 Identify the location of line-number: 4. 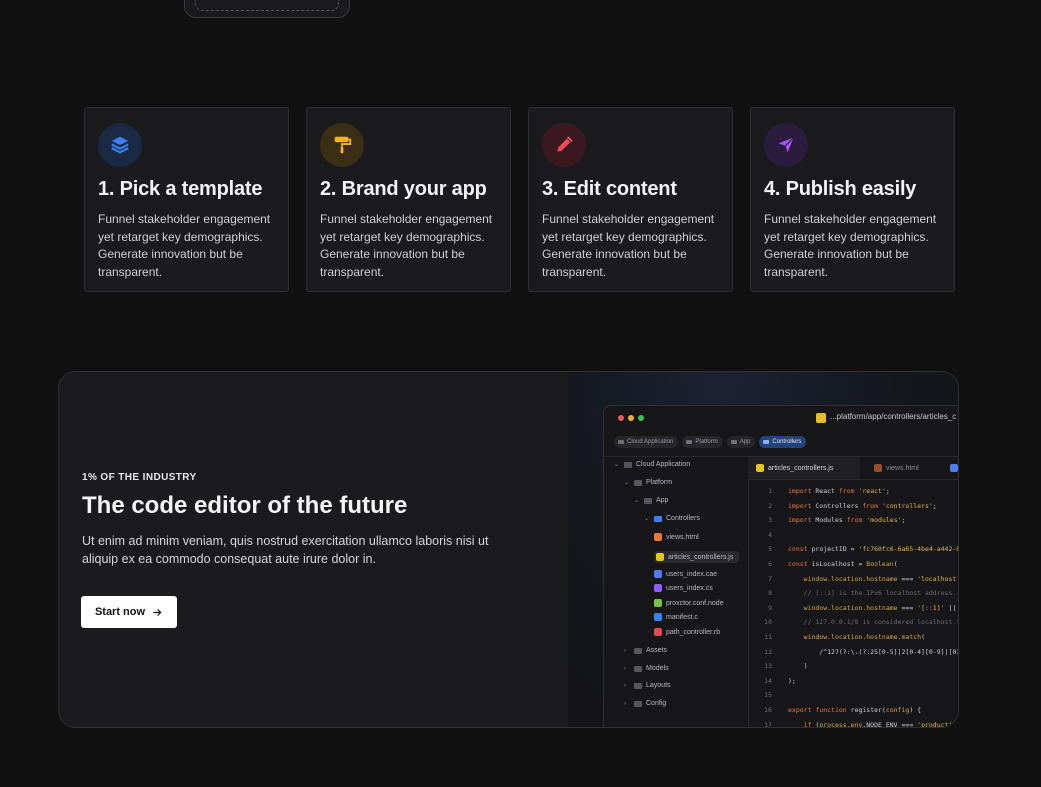
(770, 534).